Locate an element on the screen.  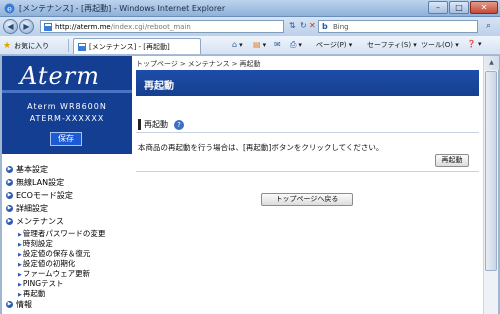
home-button: ⌂ ▾ is located at coordinates (237, 44).